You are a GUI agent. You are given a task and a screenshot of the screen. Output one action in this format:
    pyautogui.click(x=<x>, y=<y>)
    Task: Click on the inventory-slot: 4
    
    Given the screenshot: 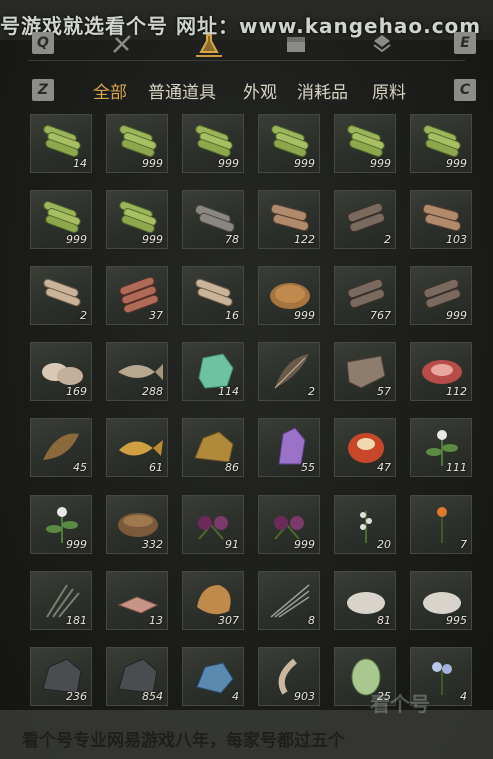 What is the action you would take?
    pyautogui.click(x=213, y=676)
    